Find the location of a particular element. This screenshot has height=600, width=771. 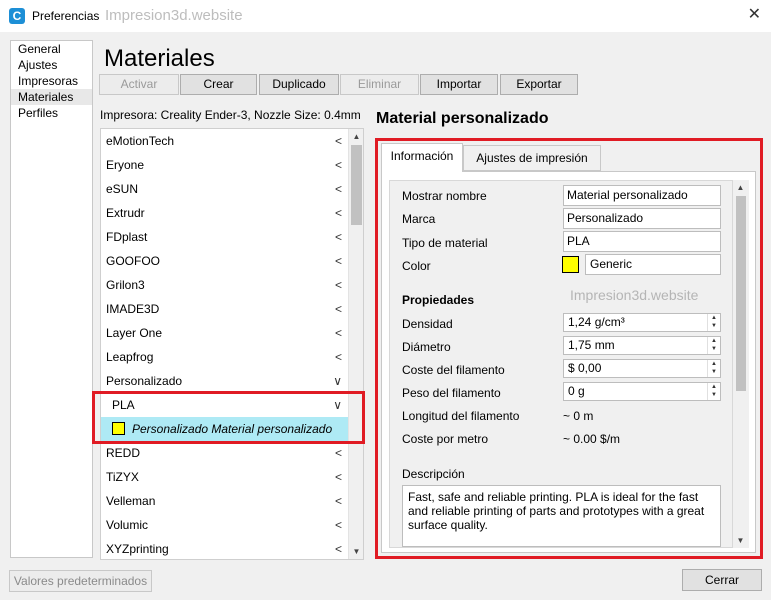

filament-length-label: Longitud del filamento is located at coordinates (461, 416).